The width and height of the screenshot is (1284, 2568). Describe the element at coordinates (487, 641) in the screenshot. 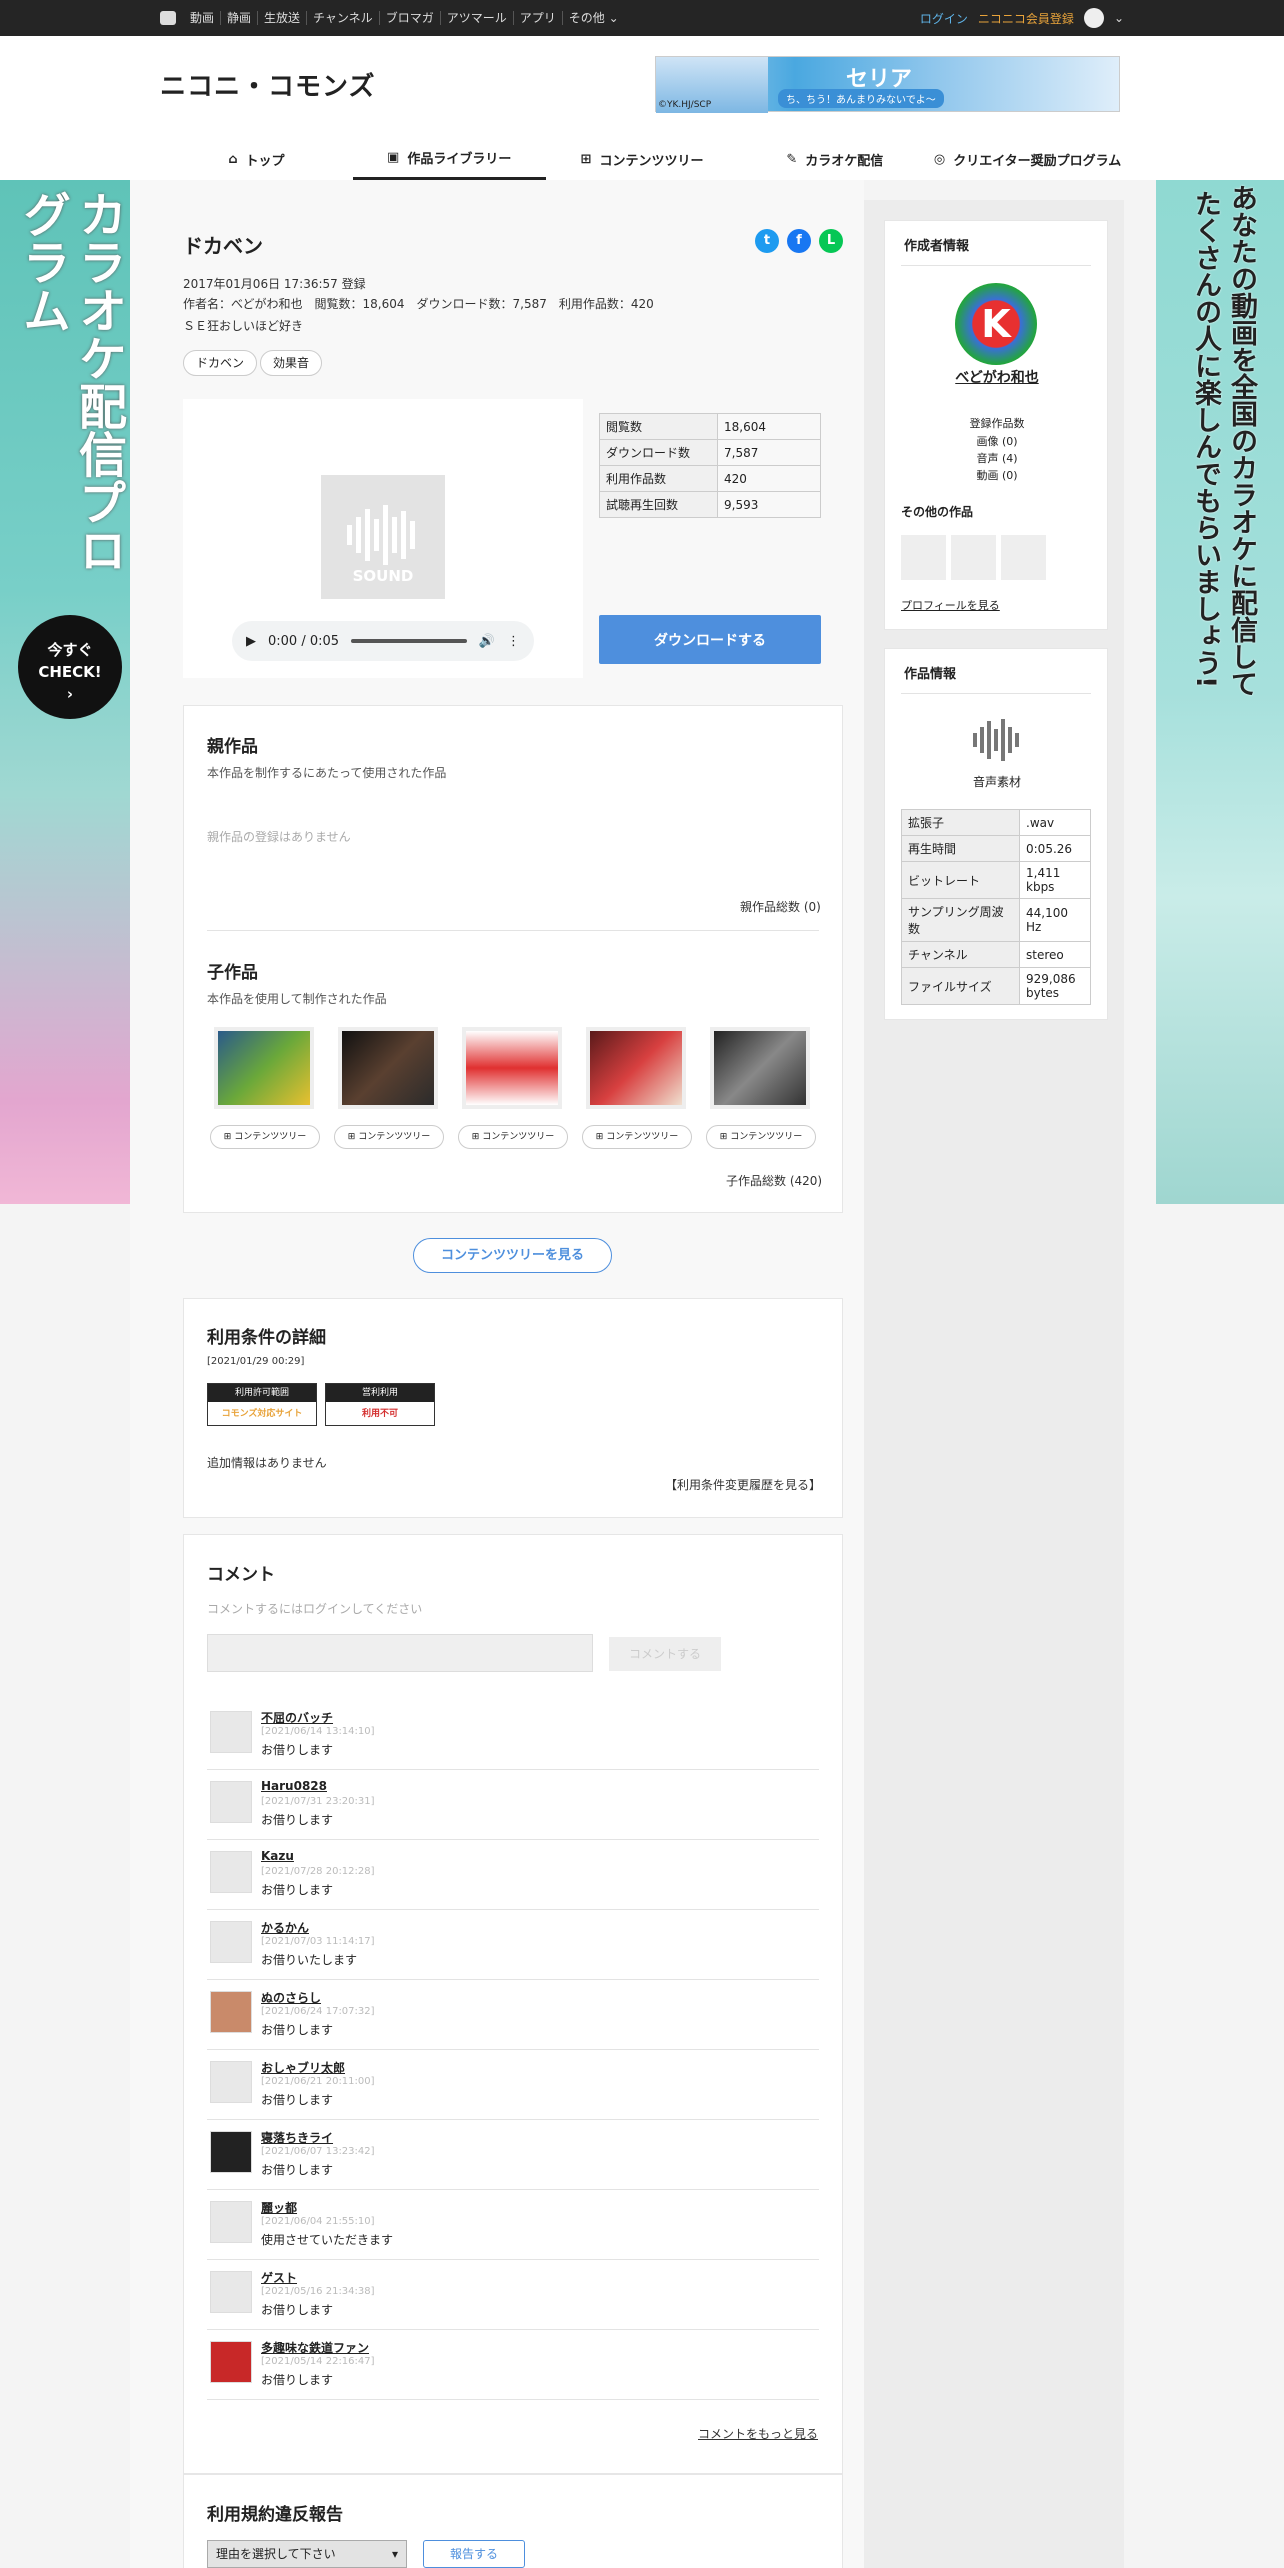

I see `volume-icon: 🔊` at that location.